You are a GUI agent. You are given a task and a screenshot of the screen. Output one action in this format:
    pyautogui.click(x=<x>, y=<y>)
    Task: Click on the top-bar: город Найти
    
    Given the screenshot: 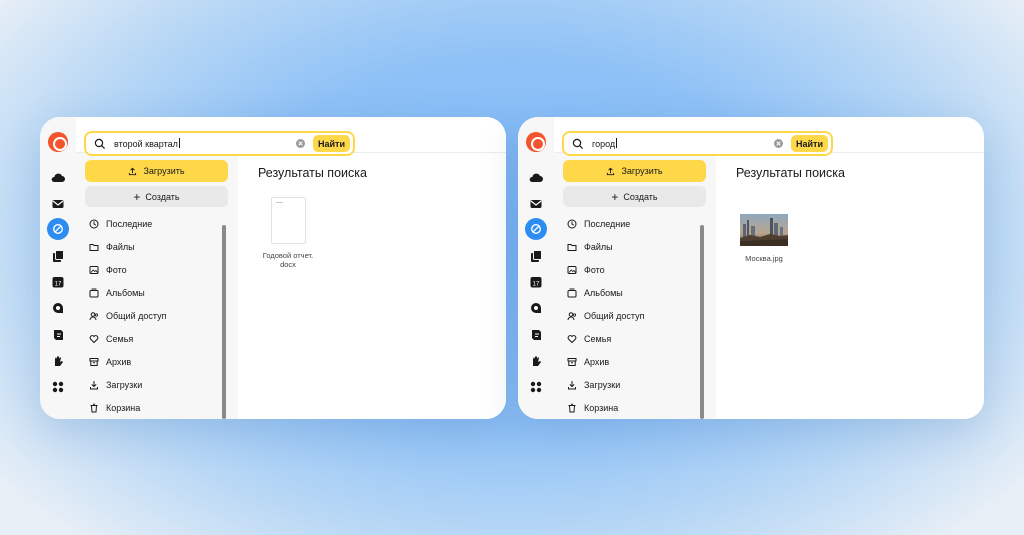 What is the action you would take?
    pyautogui.click(x=769, y=136)
    